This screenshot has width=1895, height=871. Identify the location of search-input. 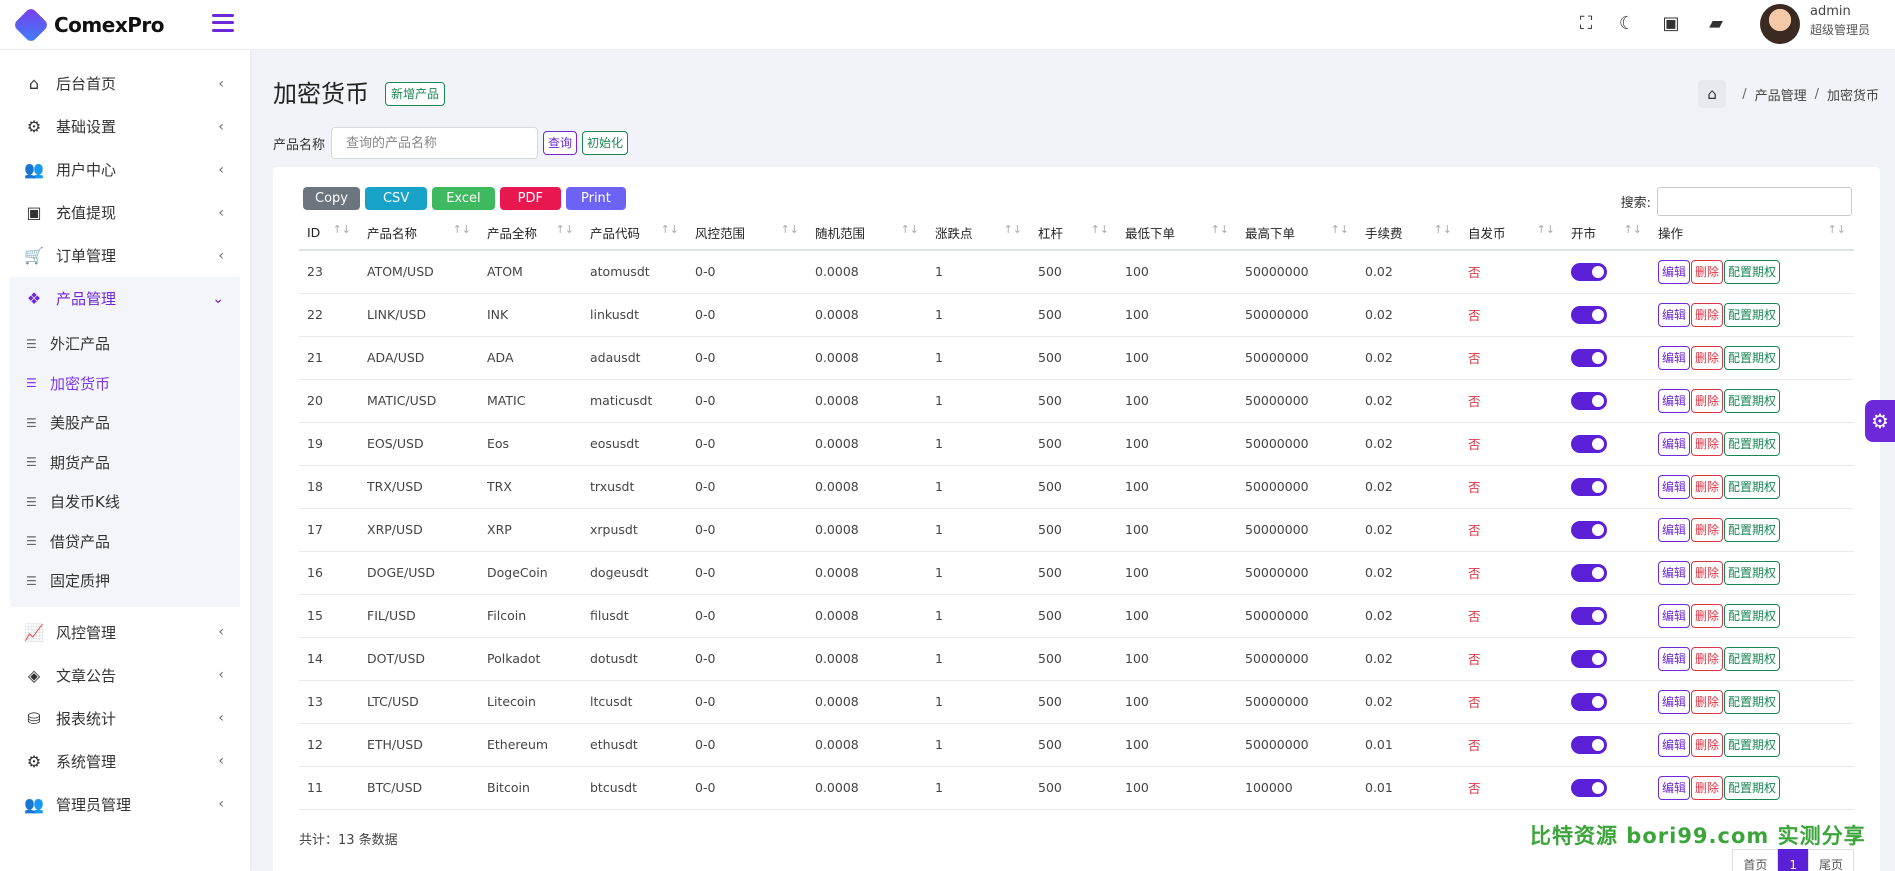
(1754, 201).